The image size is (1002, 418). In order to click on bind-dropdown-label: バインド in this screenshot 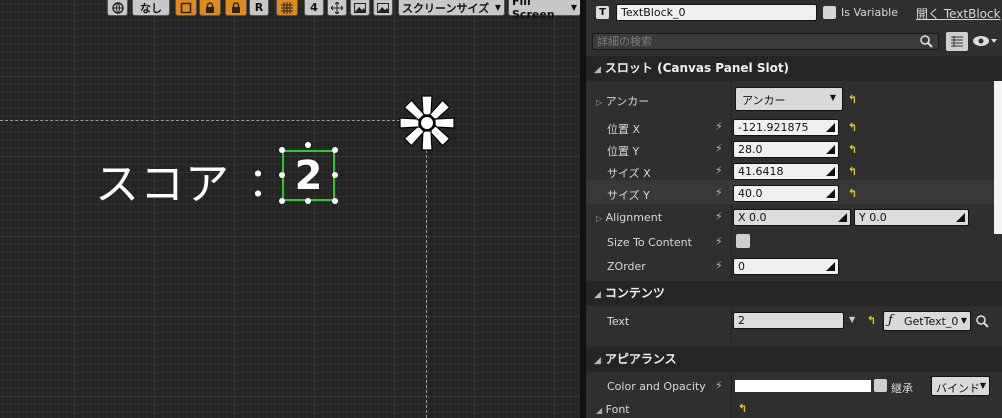, I will do `click(958, 388)`.